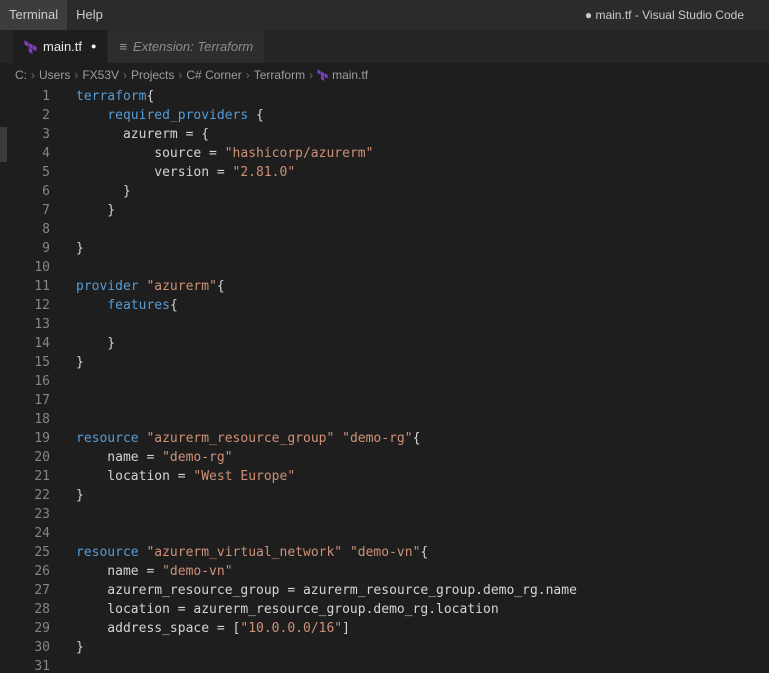  Describe the element at coordinates (25, 229) in the screenshot. I see `line-number: 8` at that location.